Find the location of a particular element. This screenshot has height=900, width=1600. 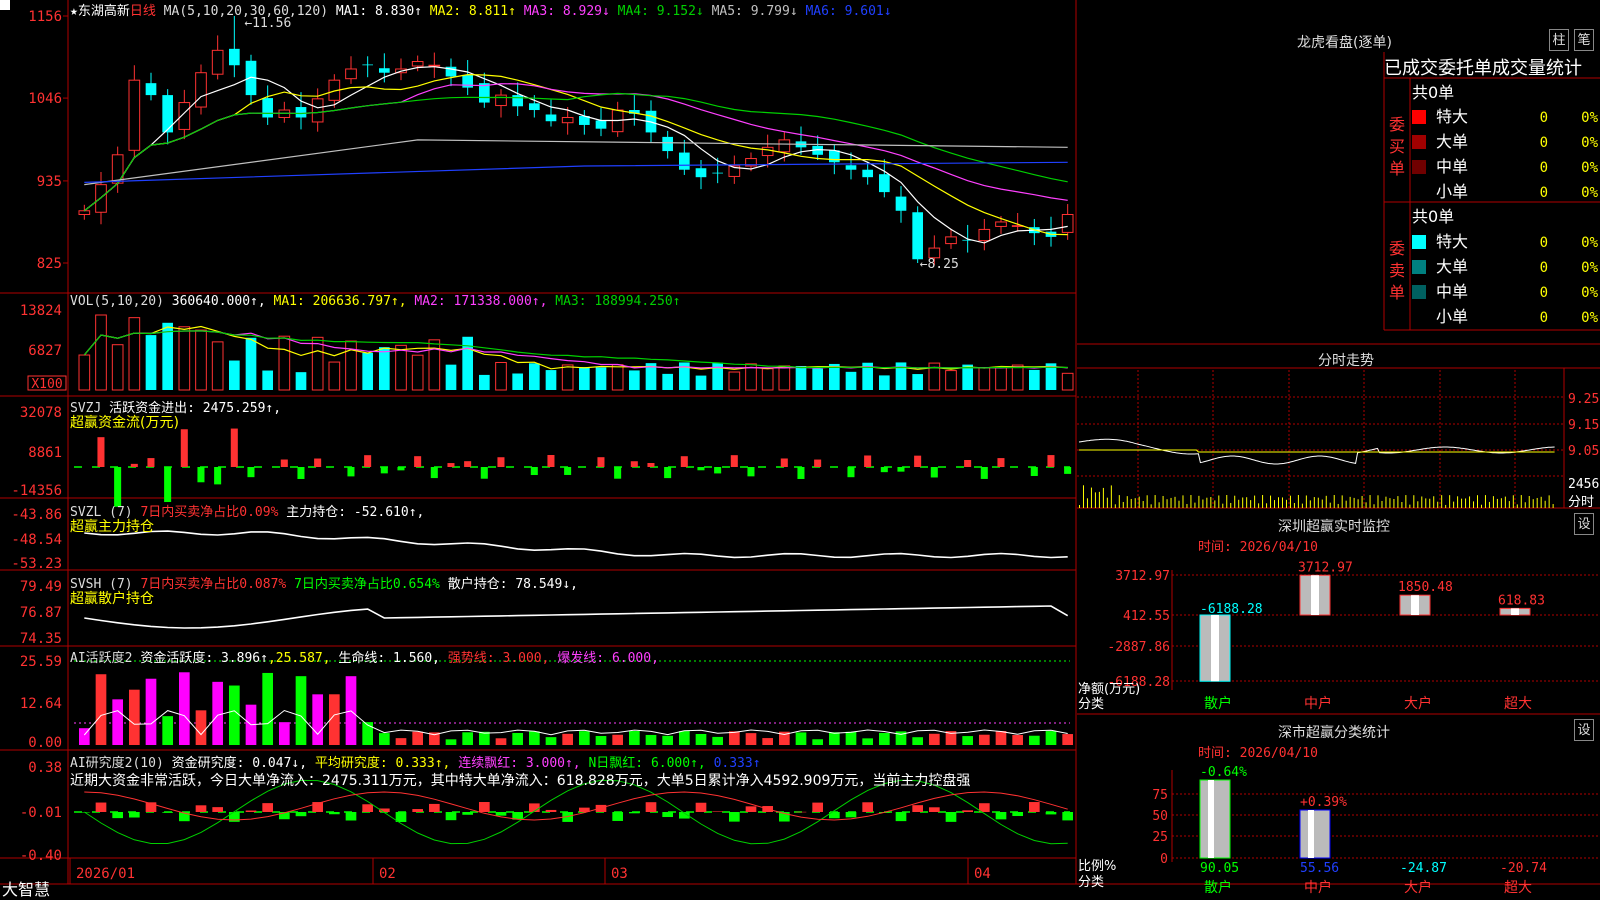

sell-side-label: 委 is located at coordinates (1397, 248).